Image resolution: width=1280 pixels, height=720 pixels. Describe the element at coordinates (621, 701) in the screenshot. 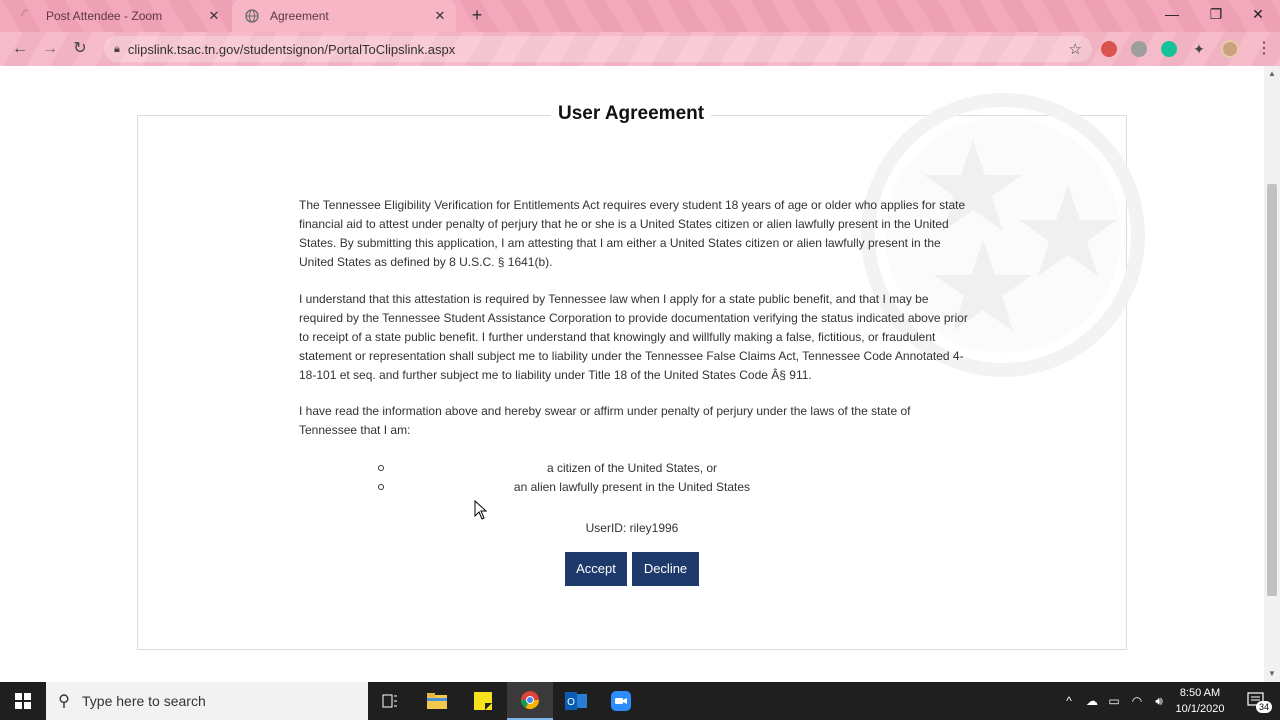

I see `zoom-app-icon` at that location.